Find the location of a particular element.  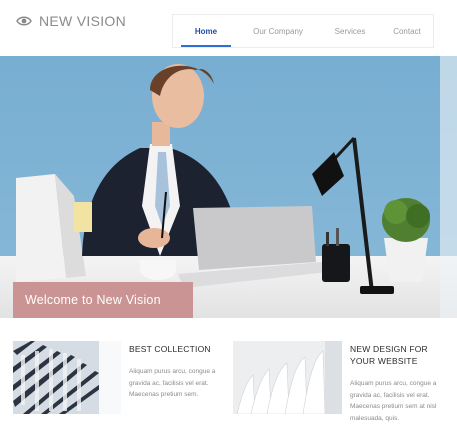

nav-item-services: Services is located at coordinates (350, 31).